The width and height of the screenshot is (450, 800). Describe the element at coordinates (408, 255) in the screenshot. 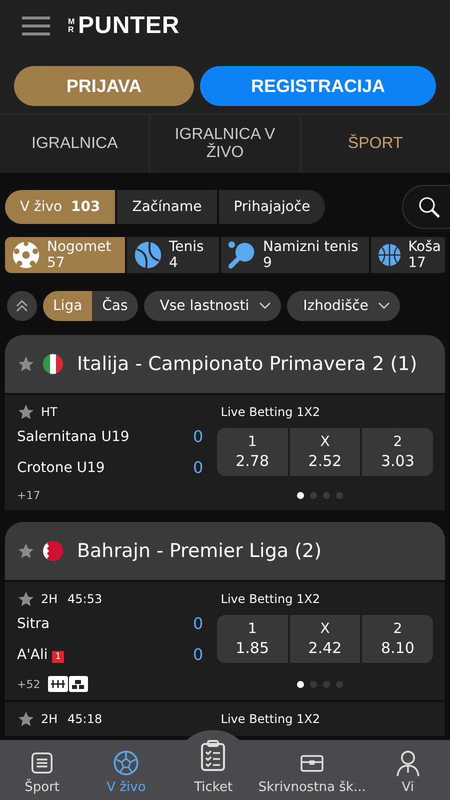

I see `sport-chip: Koša 17` at that location.